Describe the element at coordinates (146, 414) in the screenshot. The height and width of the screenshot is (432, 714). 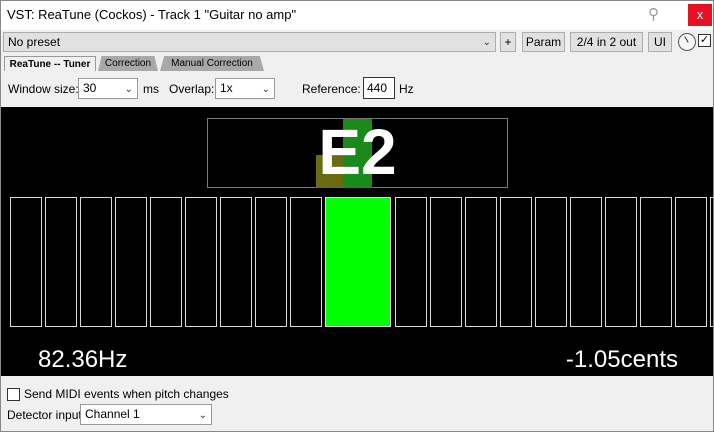
I see `detector-input-select: Channel 1 ⌄` at that location.